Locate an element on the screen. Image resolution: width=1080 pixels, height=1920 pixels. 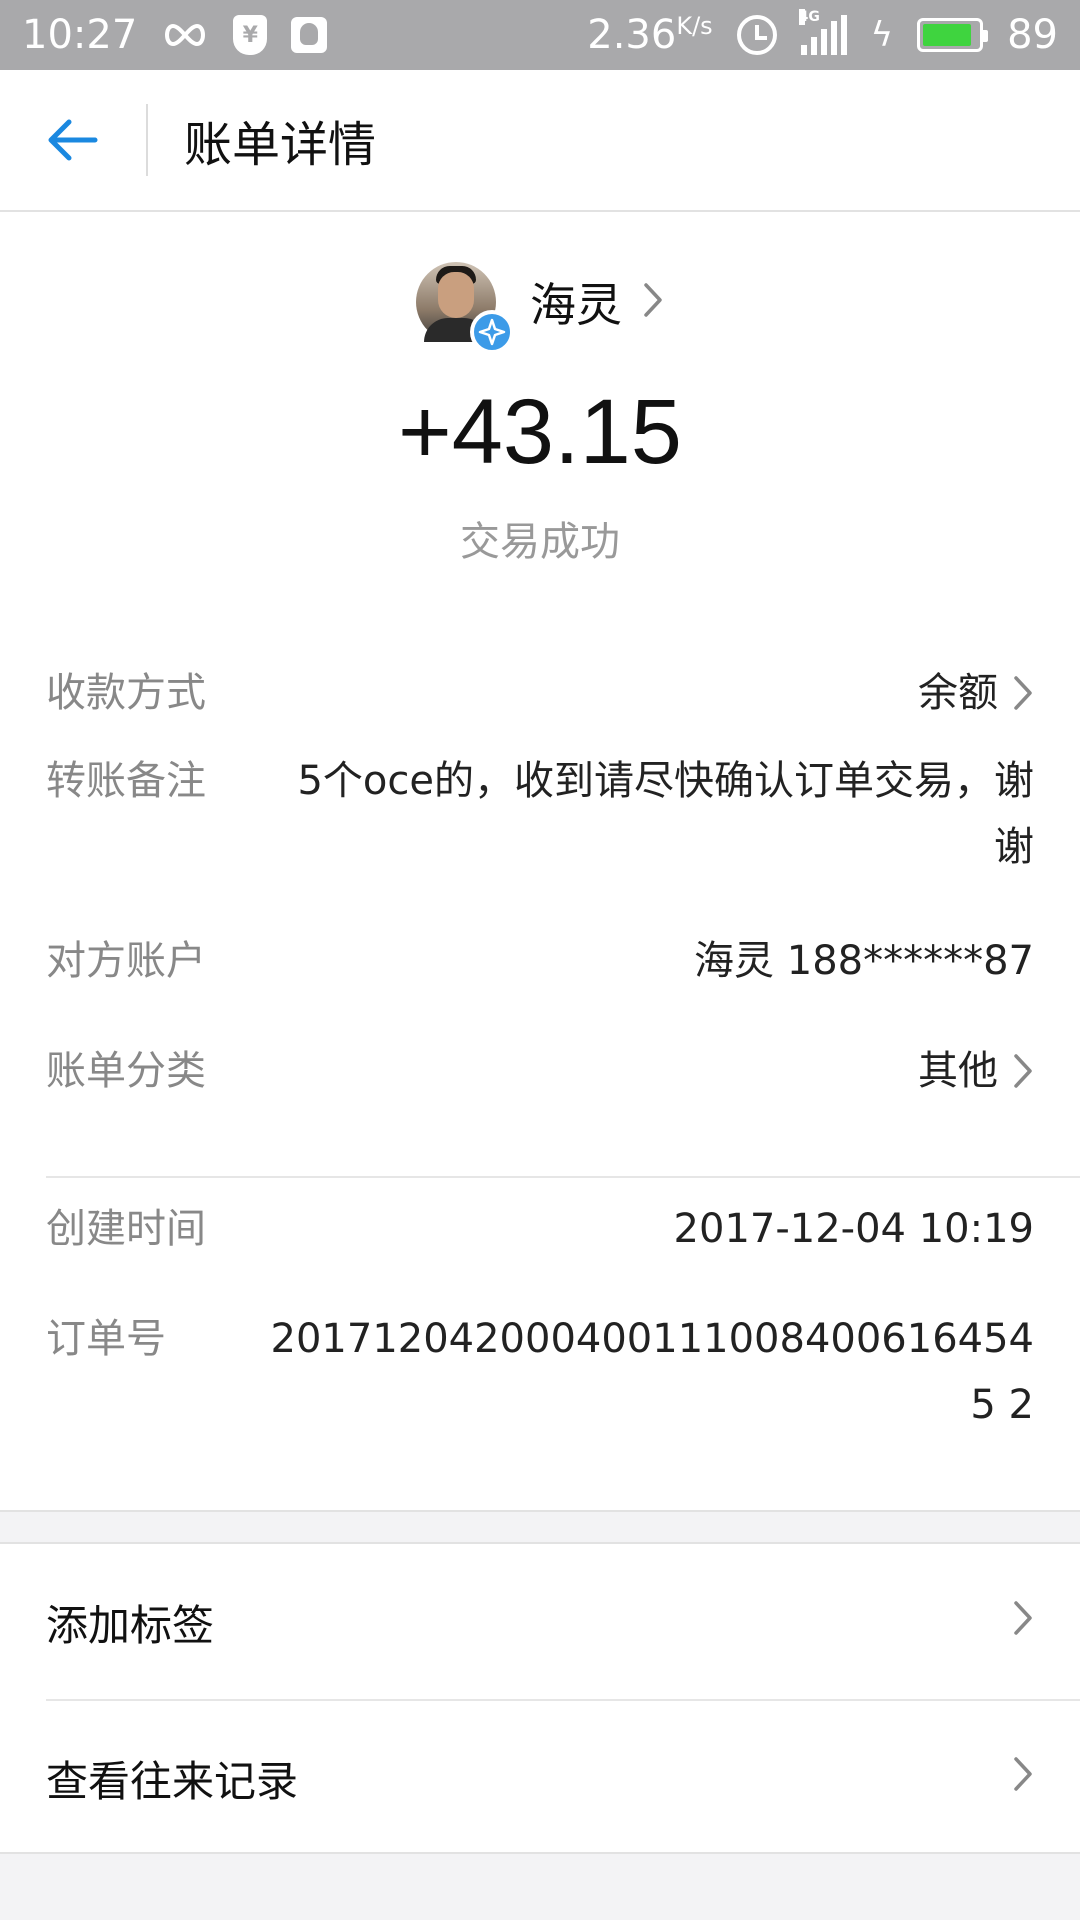
row-transfer-note: 转账备注 5个oce的，收到请尽快确认订单交易，谢谢 is located at coordinates (540, 814).